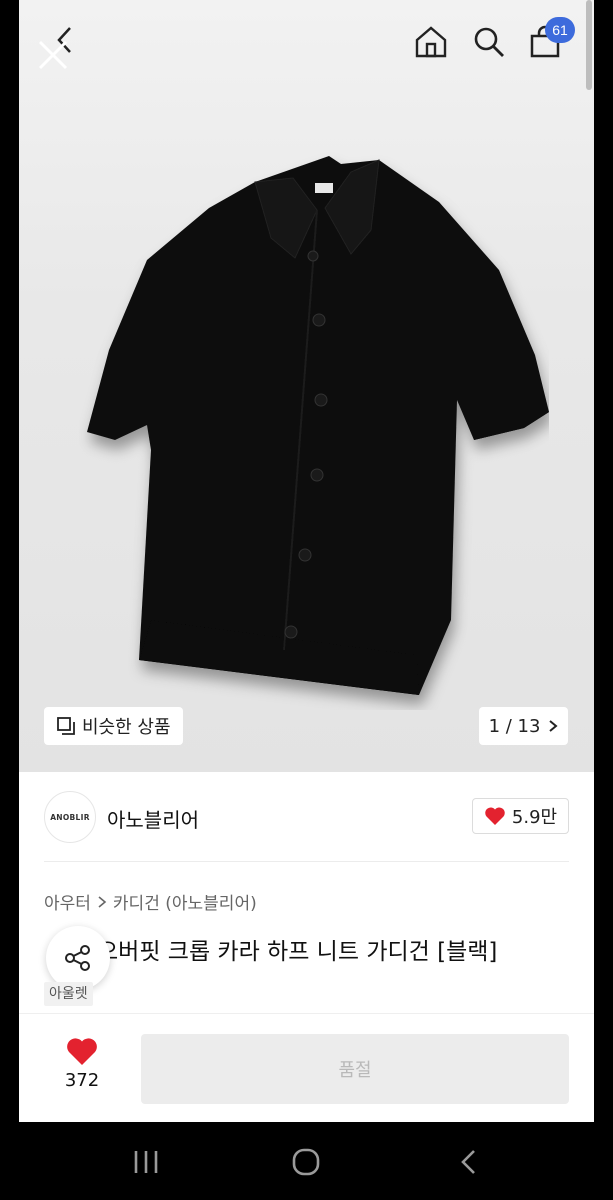 Image resolution: width=613 pixels, height=1200 pixels. I want to click on product-title: 오버핏 크롭 카라 하프 니트 가디건 [블랙], so click(297, 952).